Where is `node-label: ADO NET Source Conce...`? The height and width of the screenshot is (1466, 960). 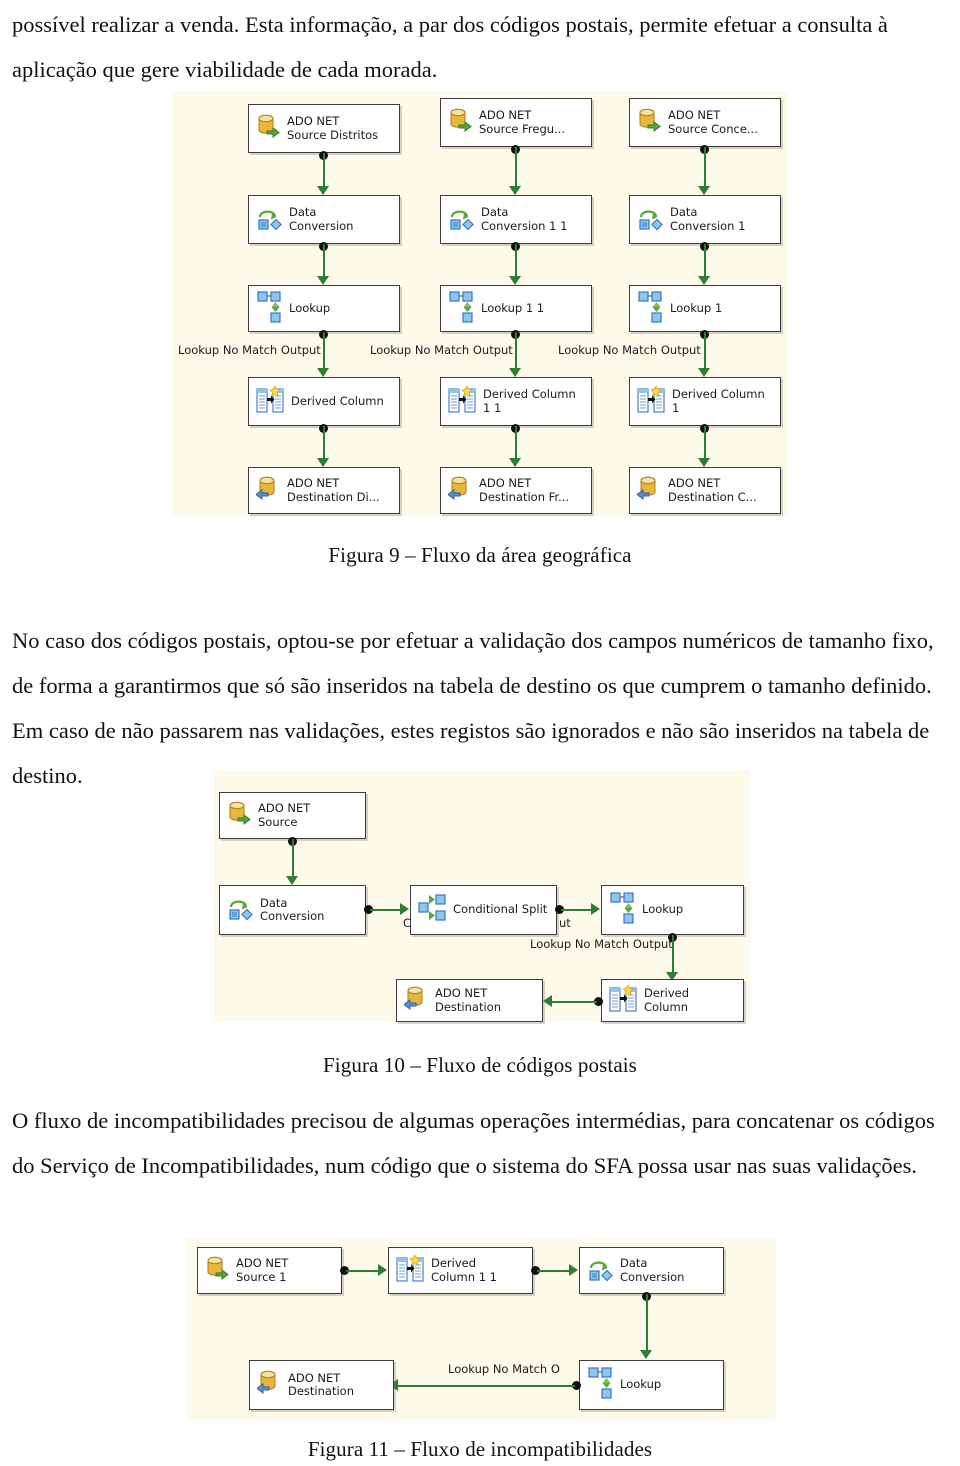 node-label: ADO NET Source Conce... is located at coordinates (713, 122).